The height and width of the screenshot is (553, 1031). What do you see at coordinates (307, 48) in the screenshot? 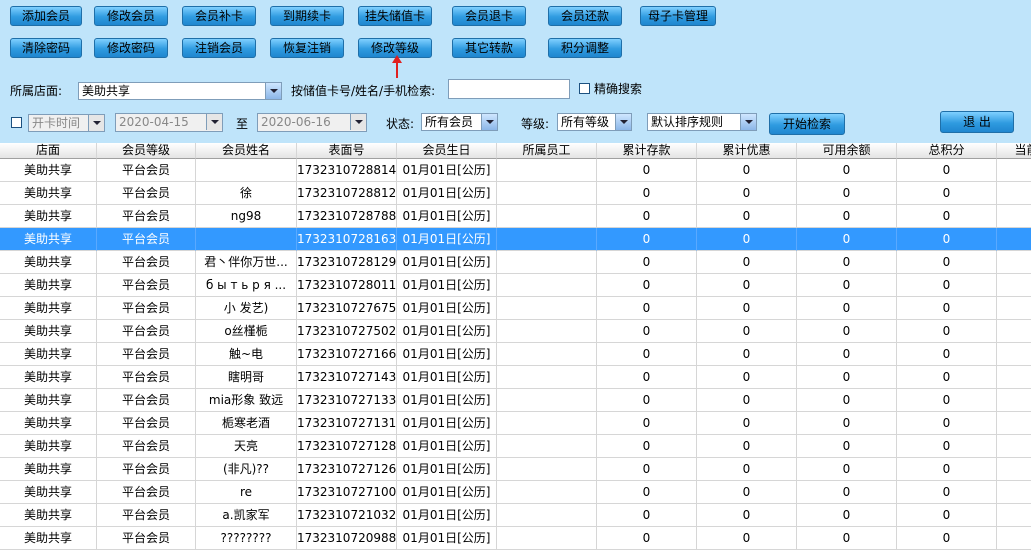
I see `restore-cancelled-button: 恢复注销` at bounding box center [307, 48].